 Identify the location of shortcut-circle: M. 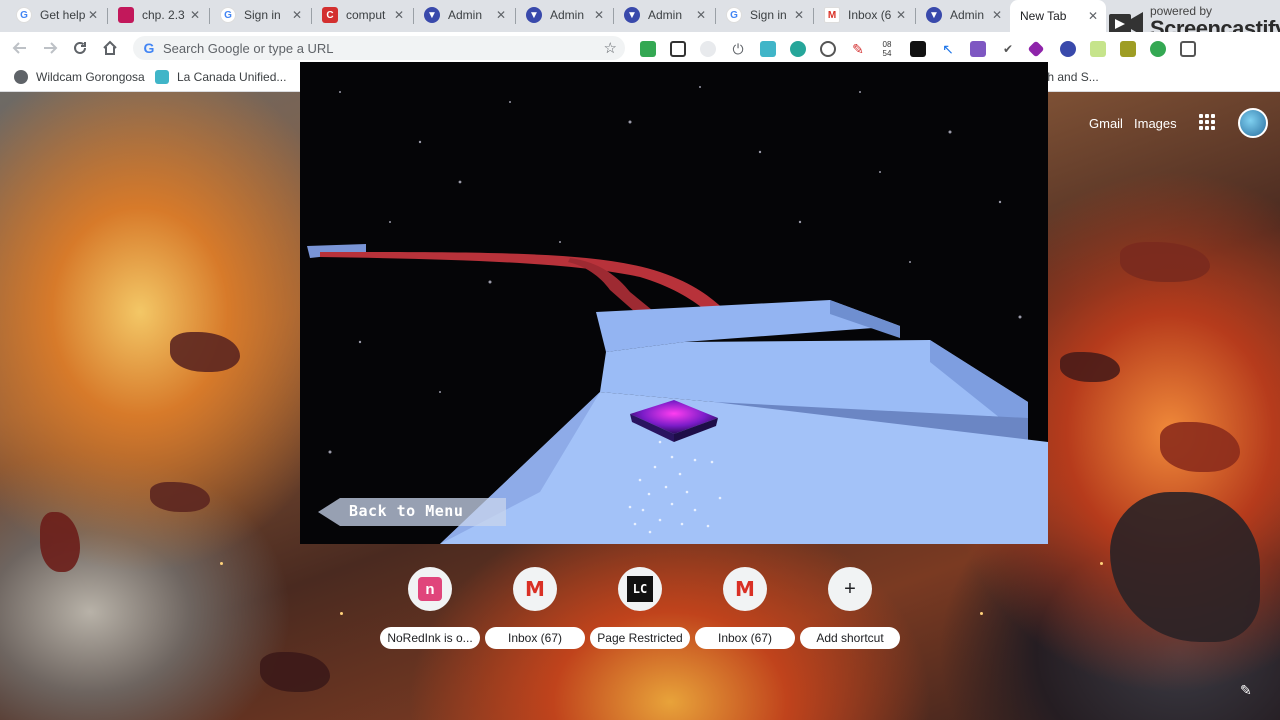
(745, 589).